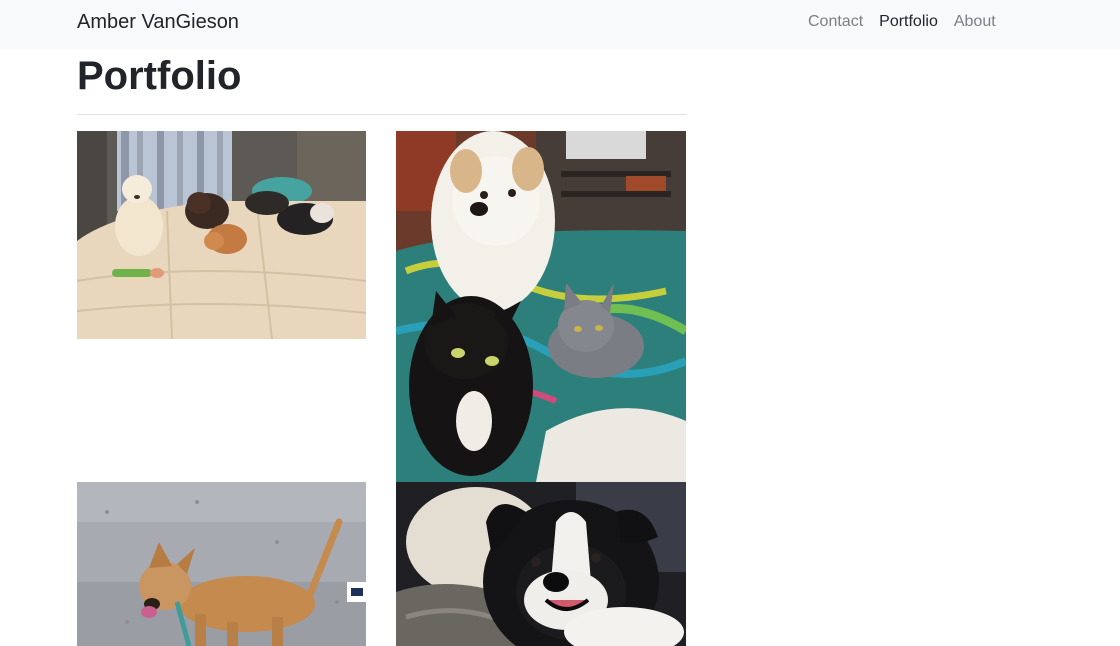 The image size is (1120, 646). Describe the element at coordinates (381, 114) in the screenshot. I see `title-divider` at that location.